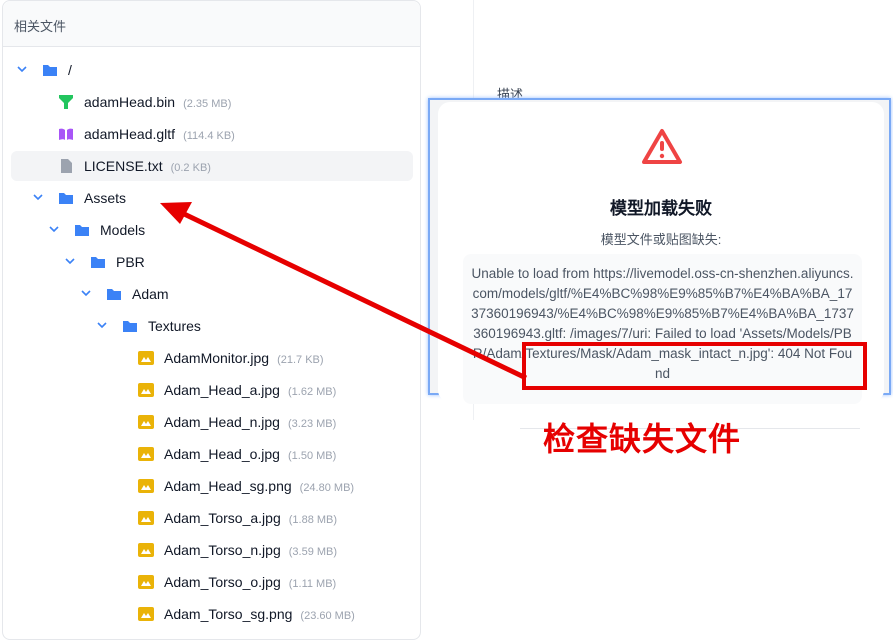 The width and height of the screenshot is (893, 640). What do you see at coordinates (190, 168) in the screenshot?
I see `file-size: (0.2 KB)` at bounding box center [190, 168].